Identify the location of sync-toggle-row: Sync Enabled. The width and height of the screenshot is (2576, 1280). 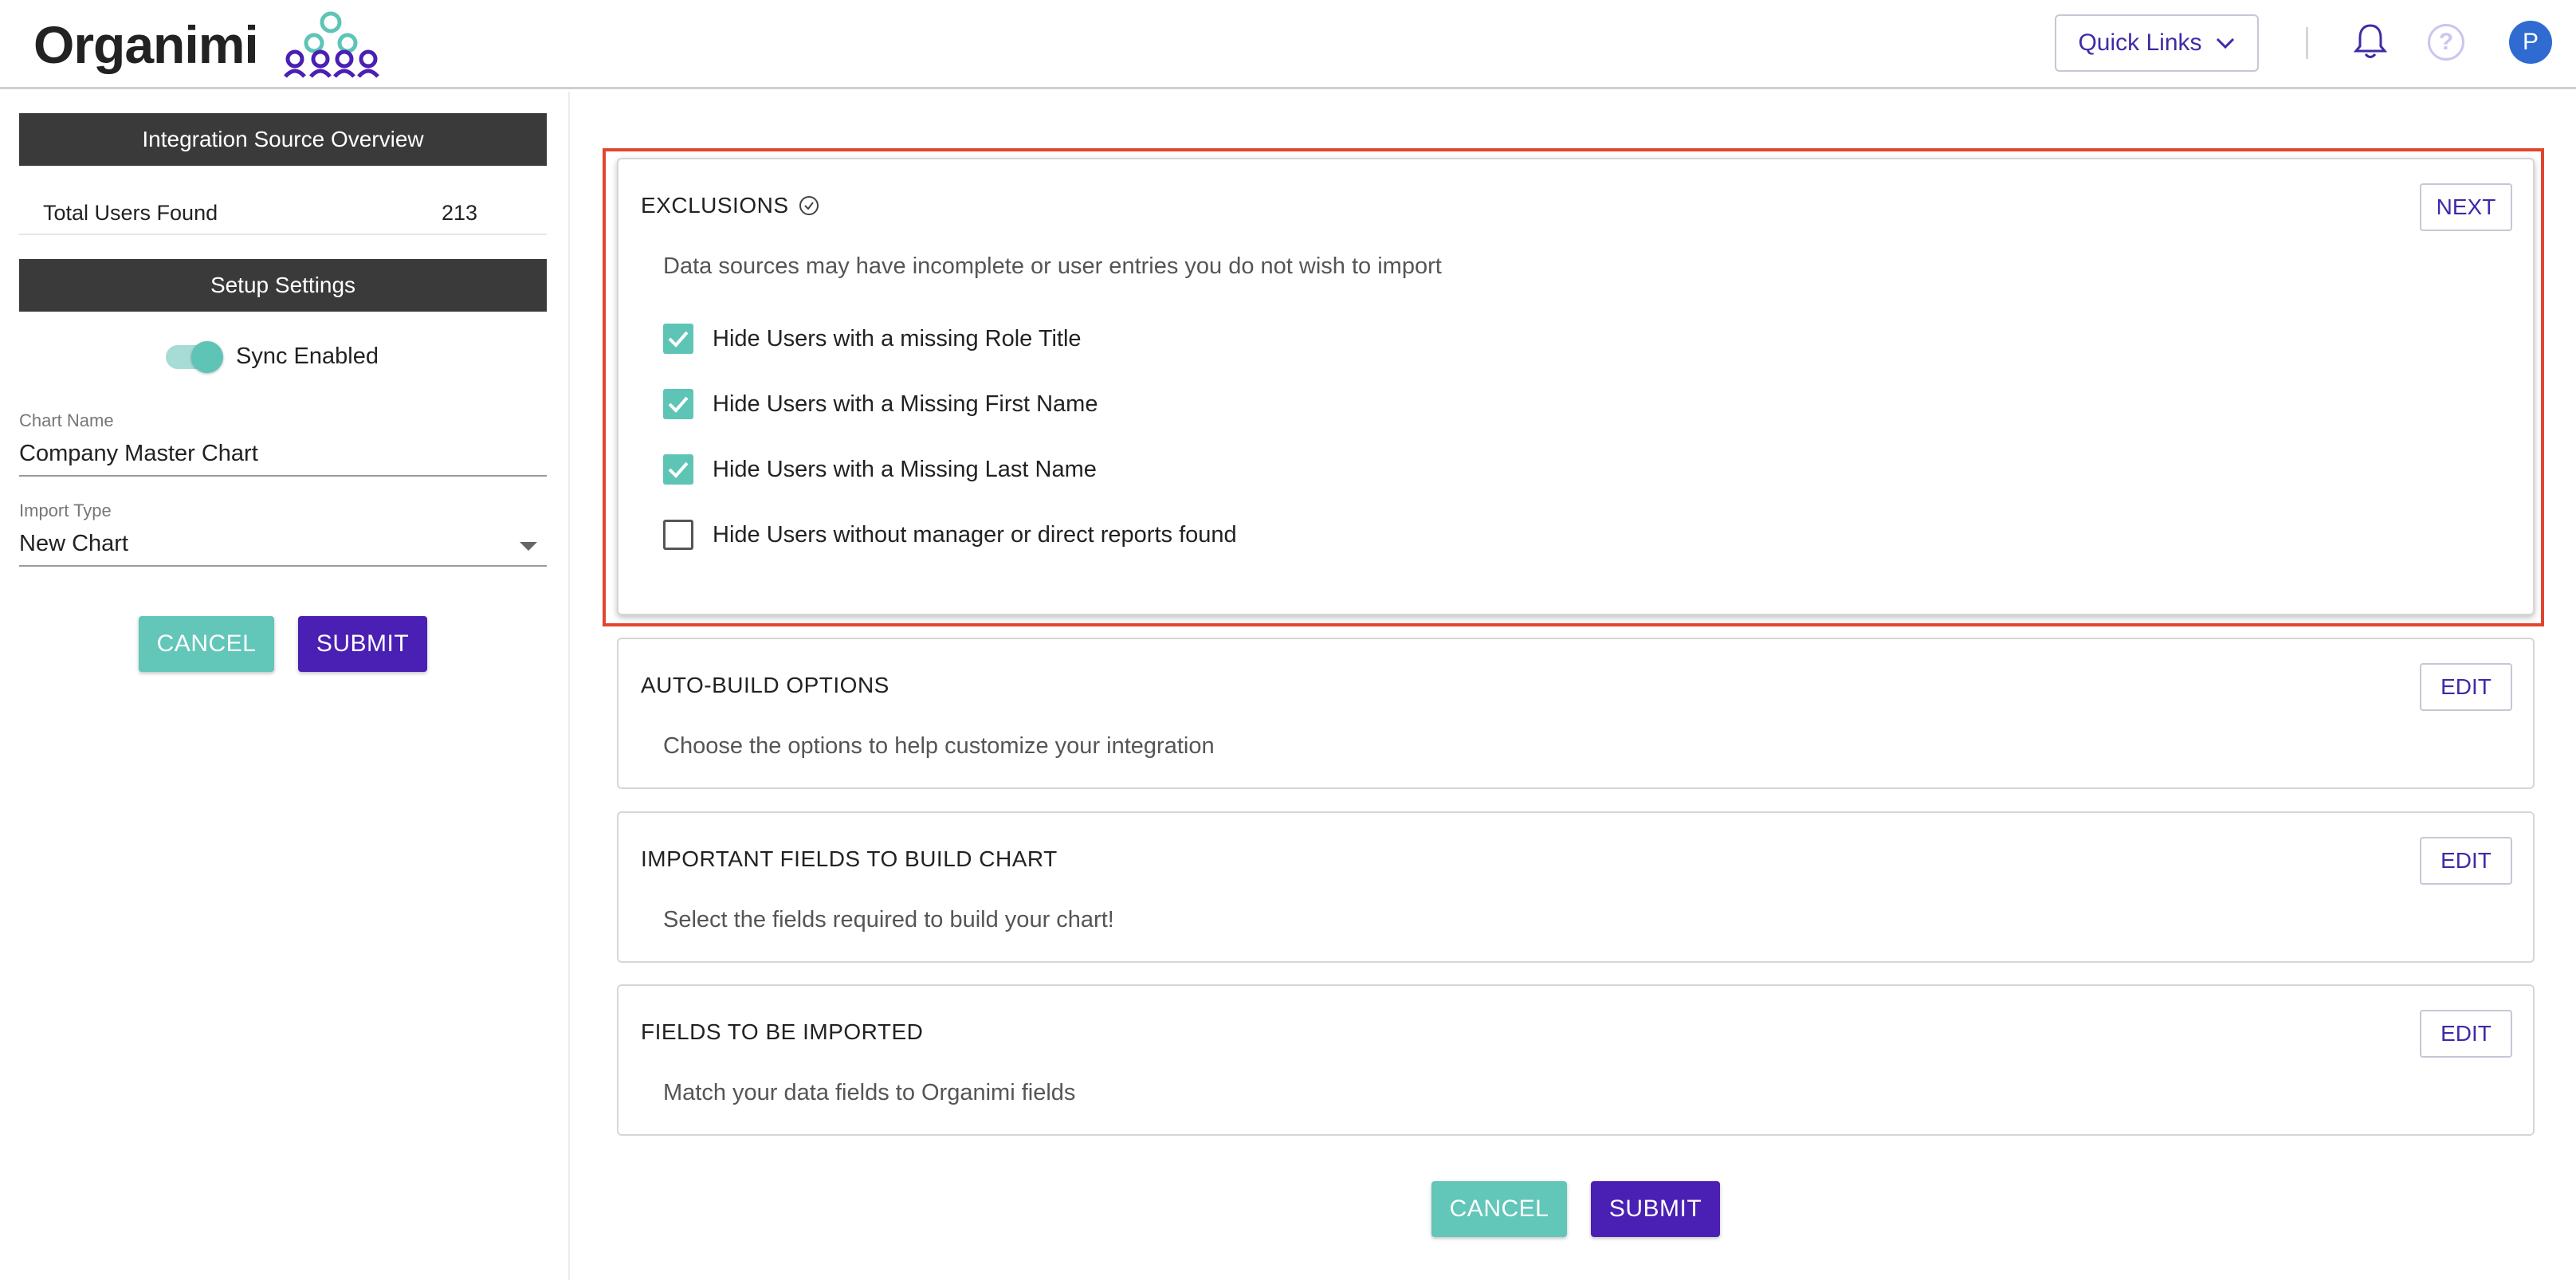
(272, 356).